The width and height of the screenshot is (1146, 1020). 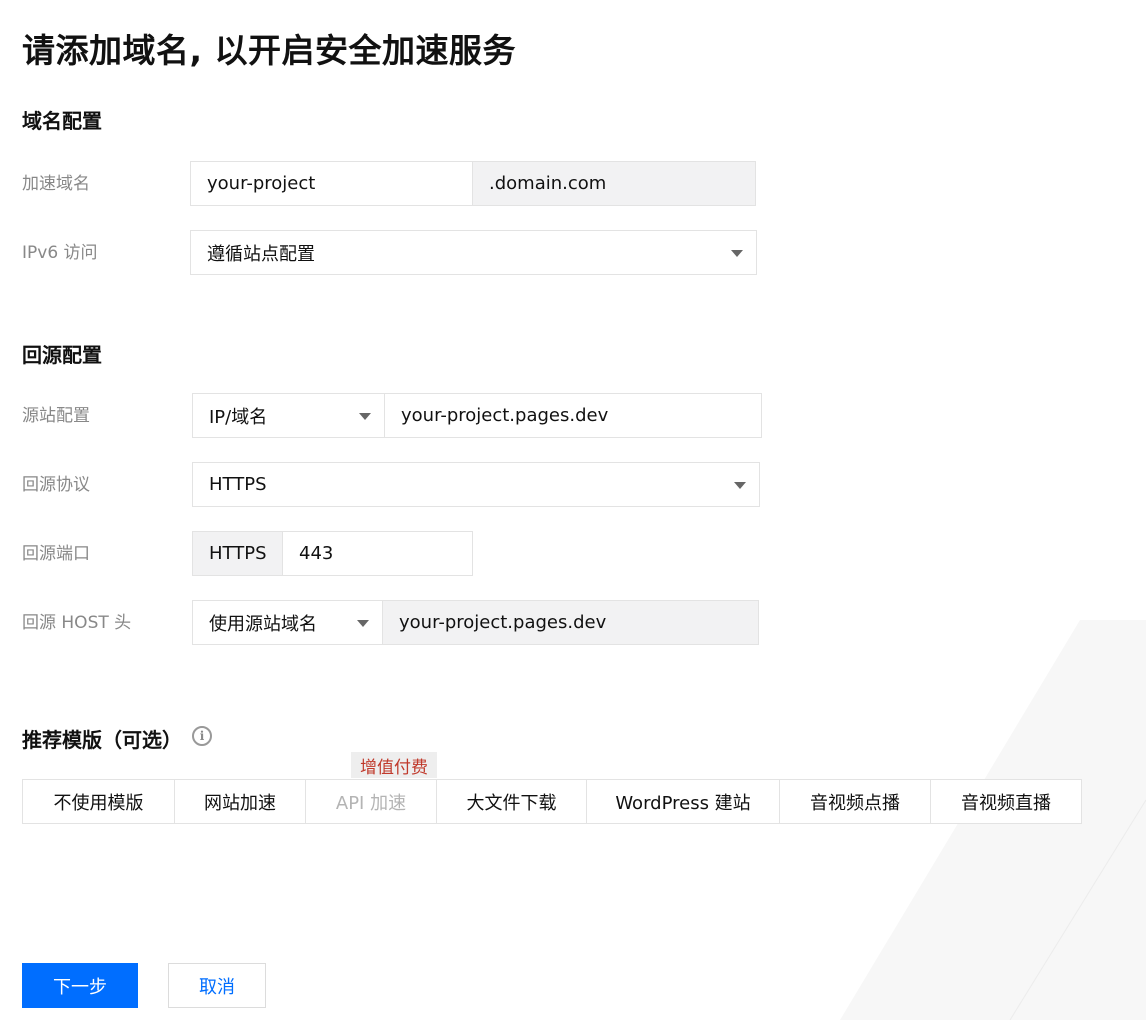 What do you see at coordinates (263, 624) in the screenshot?
I see `host-mode-value: 使用源站域名` at bounding box center [263, 624].